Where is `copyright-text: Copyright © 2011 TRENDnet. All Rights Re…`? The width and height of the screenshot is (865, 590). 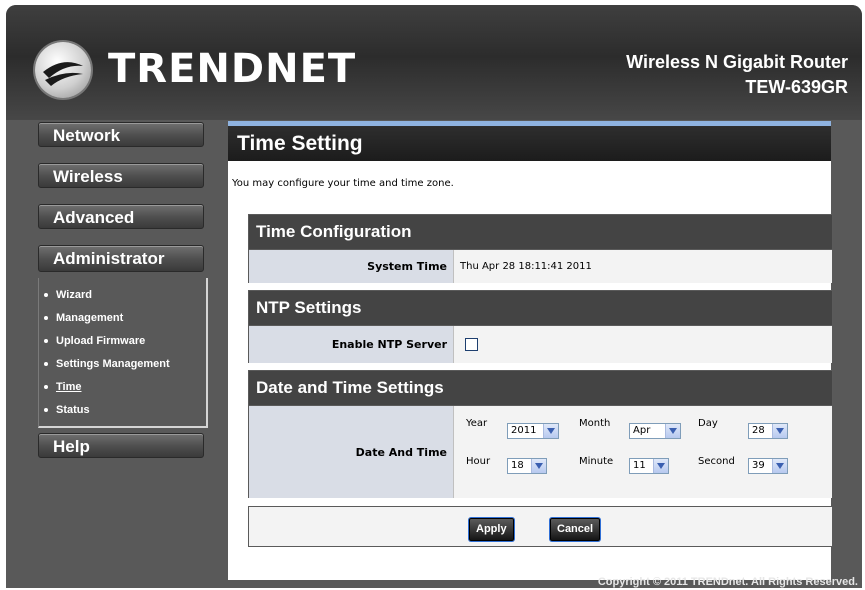 copyright-text: Copyright © 2011 TRENDnet. All Rights Re… is located at coordinates (727, 582).